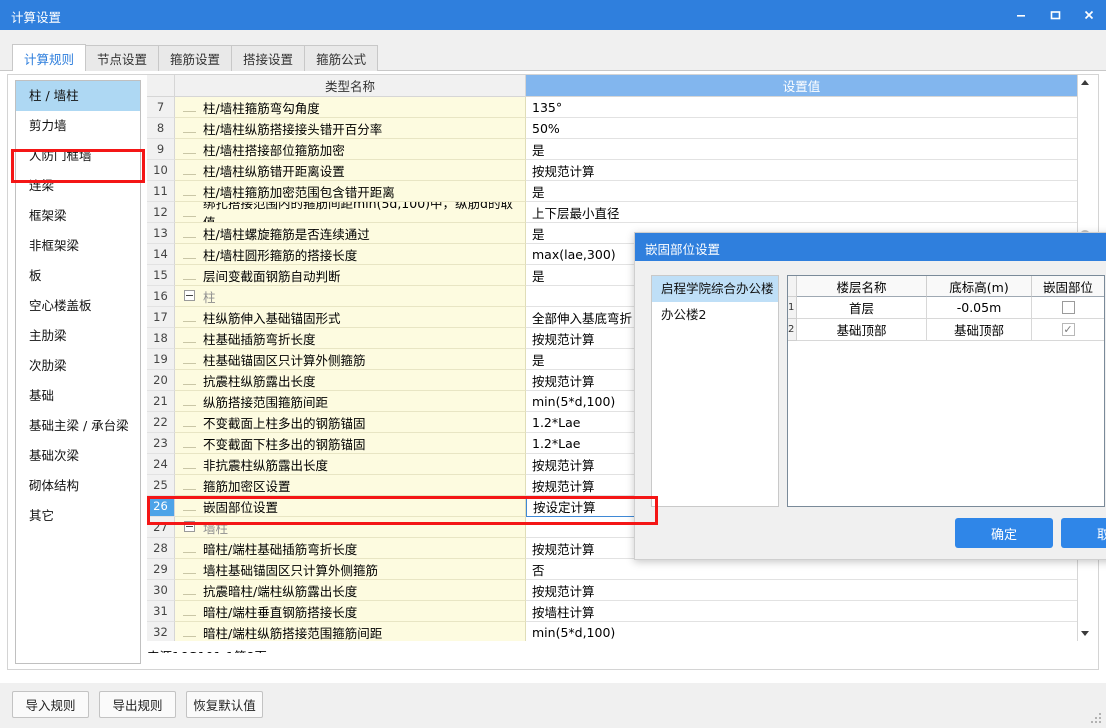  I want to click on setting-value-cell: 上下层最小直径, so click(801, 212).